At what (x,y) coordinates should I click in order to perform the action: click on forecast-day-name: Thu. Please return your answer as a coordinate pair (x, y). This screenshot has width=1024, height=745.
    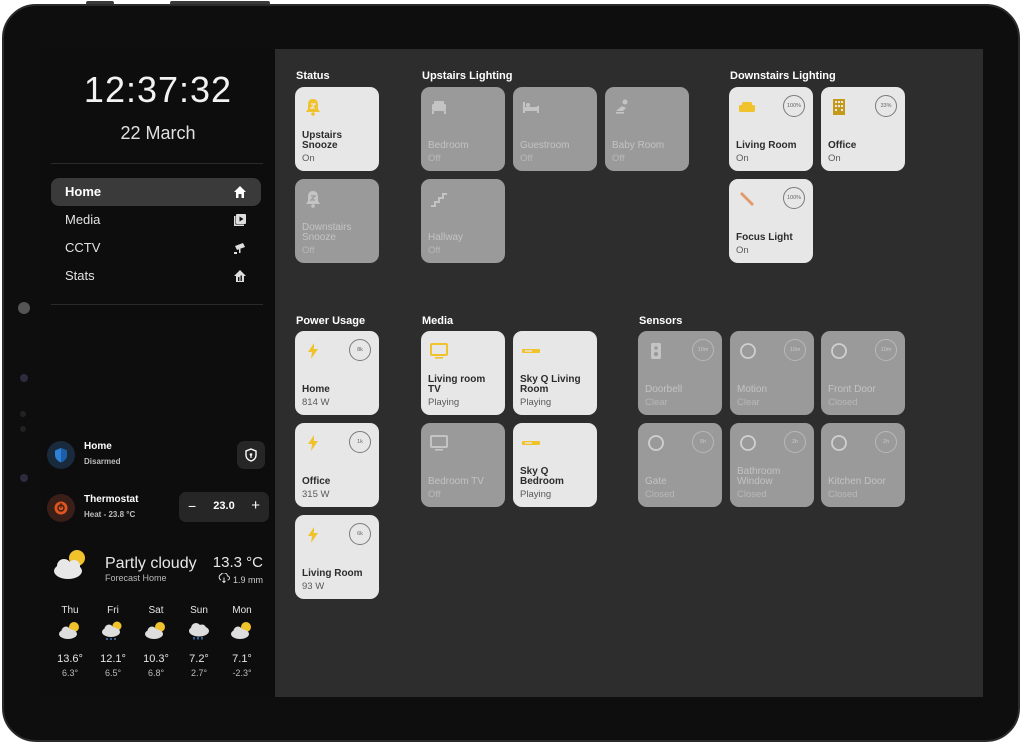
    Looking at the image, I should click on (70, 610).